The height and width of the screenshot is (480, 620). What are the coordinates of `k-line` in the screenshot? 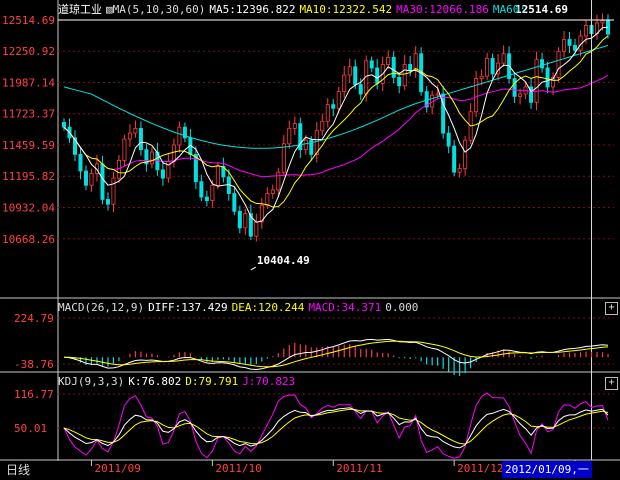 It's located at (336, 428).